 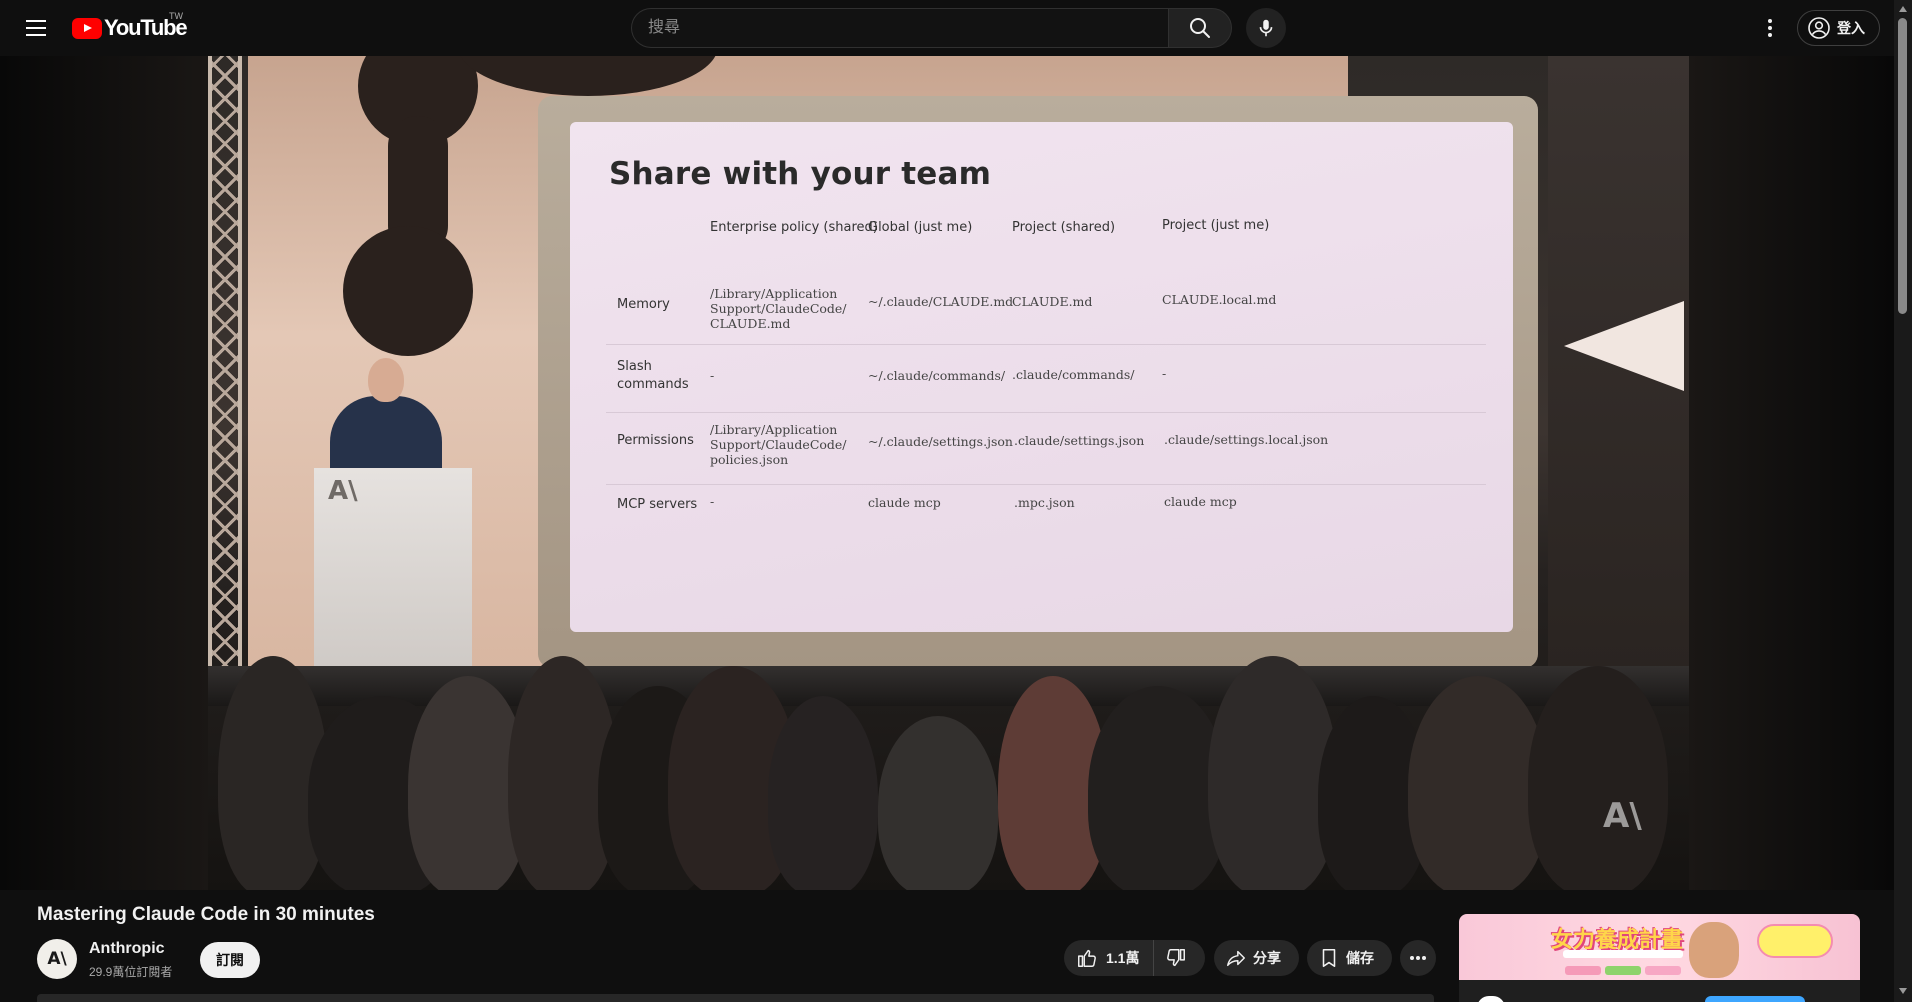 I want to click on player-letterbox-left, so click(x=104, y=473).